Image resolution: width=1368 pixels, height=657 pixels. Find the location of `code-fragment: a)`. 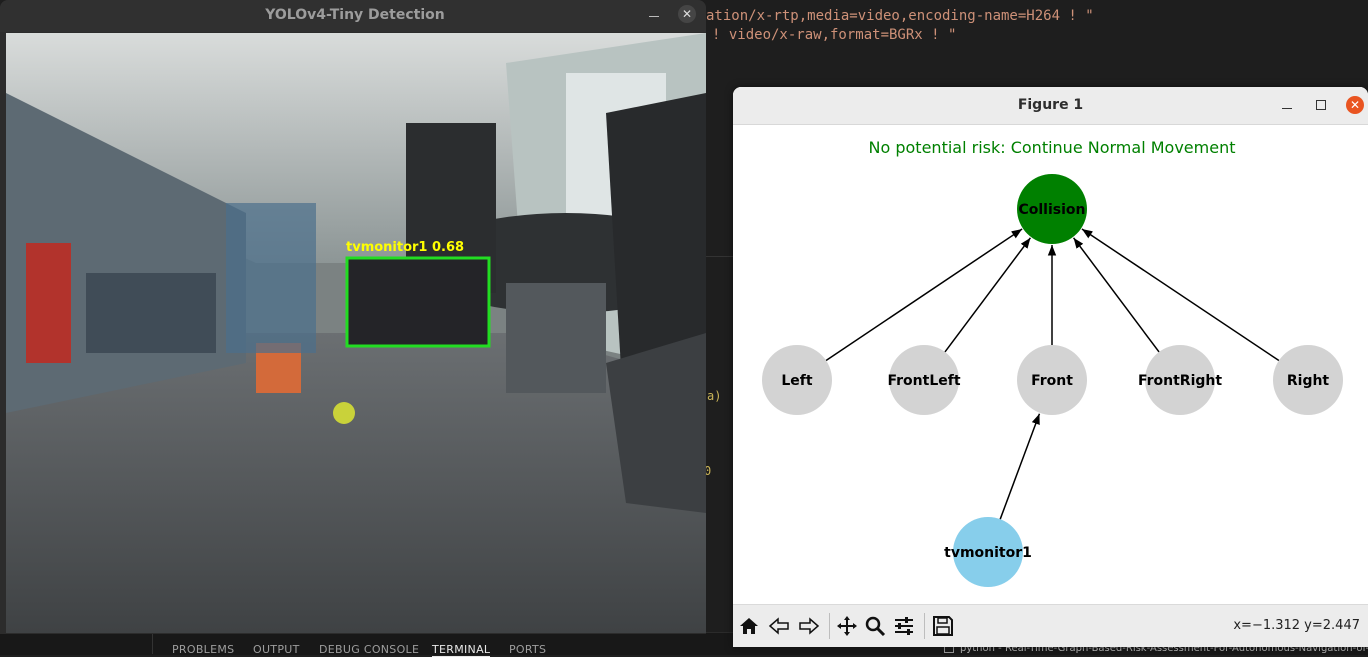

code-fragment: a) is located at coordinates (714, 396).